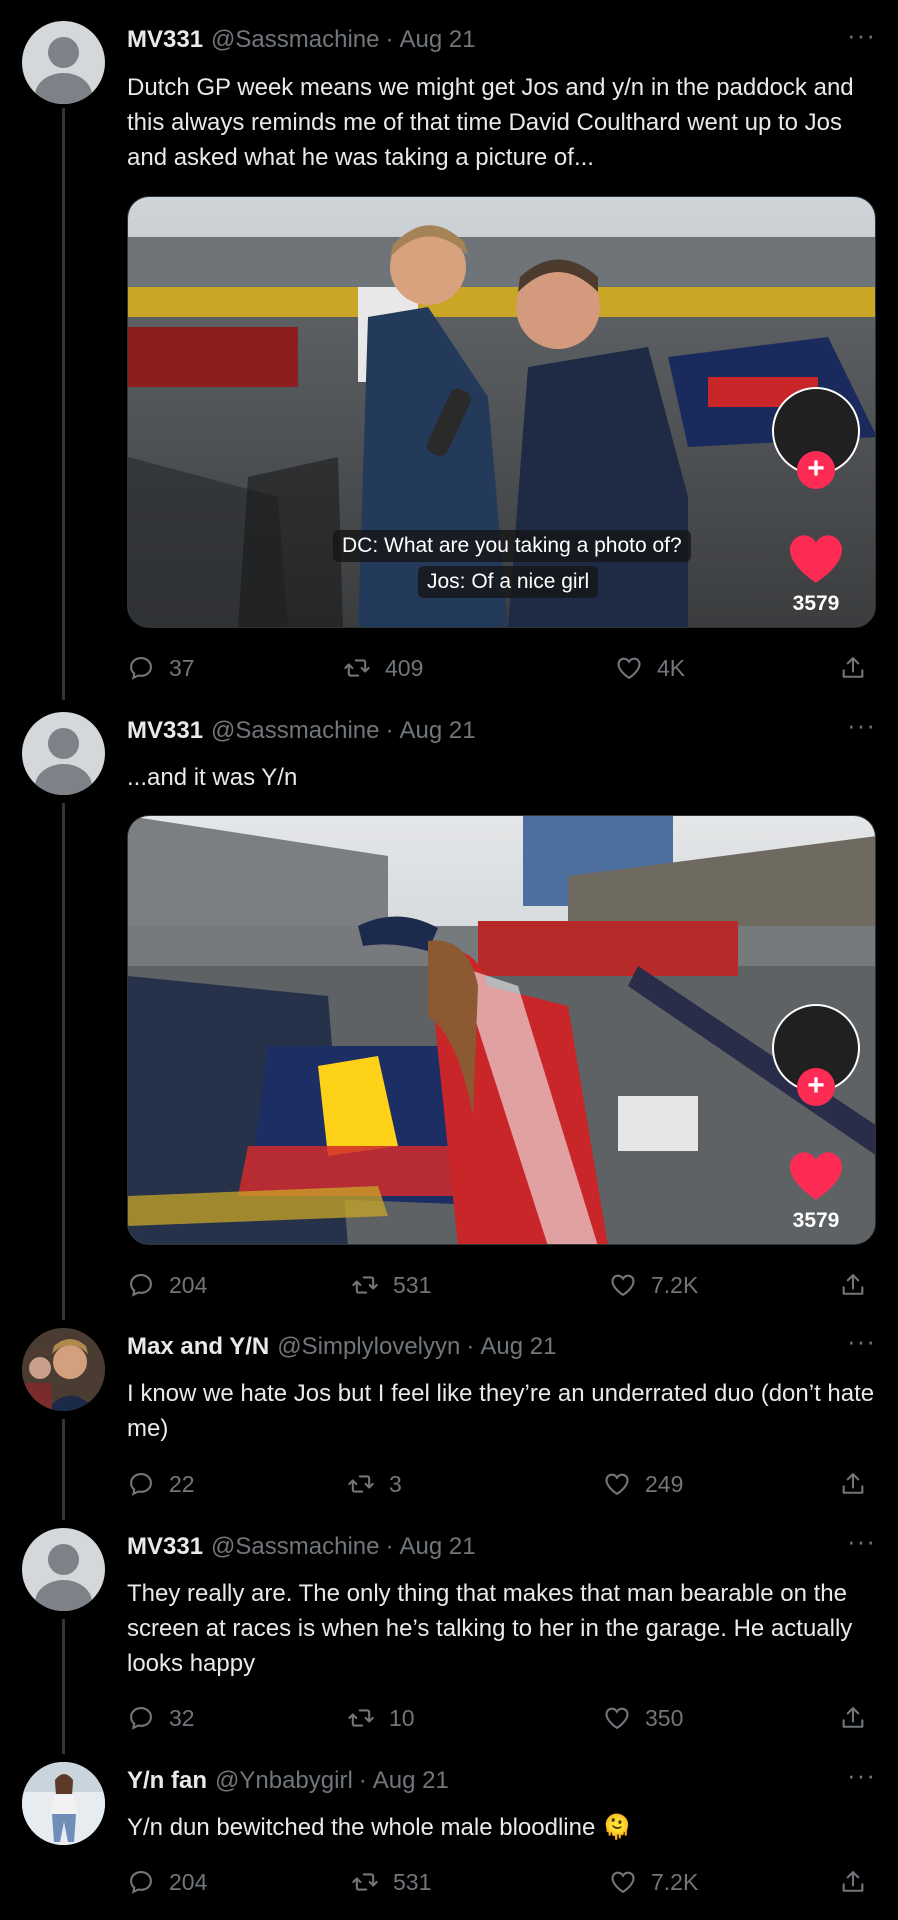  Describe the element at coordinates (503, 1285) in the screenshot. I see `action-bar: 204 531 7.2K` at that location.